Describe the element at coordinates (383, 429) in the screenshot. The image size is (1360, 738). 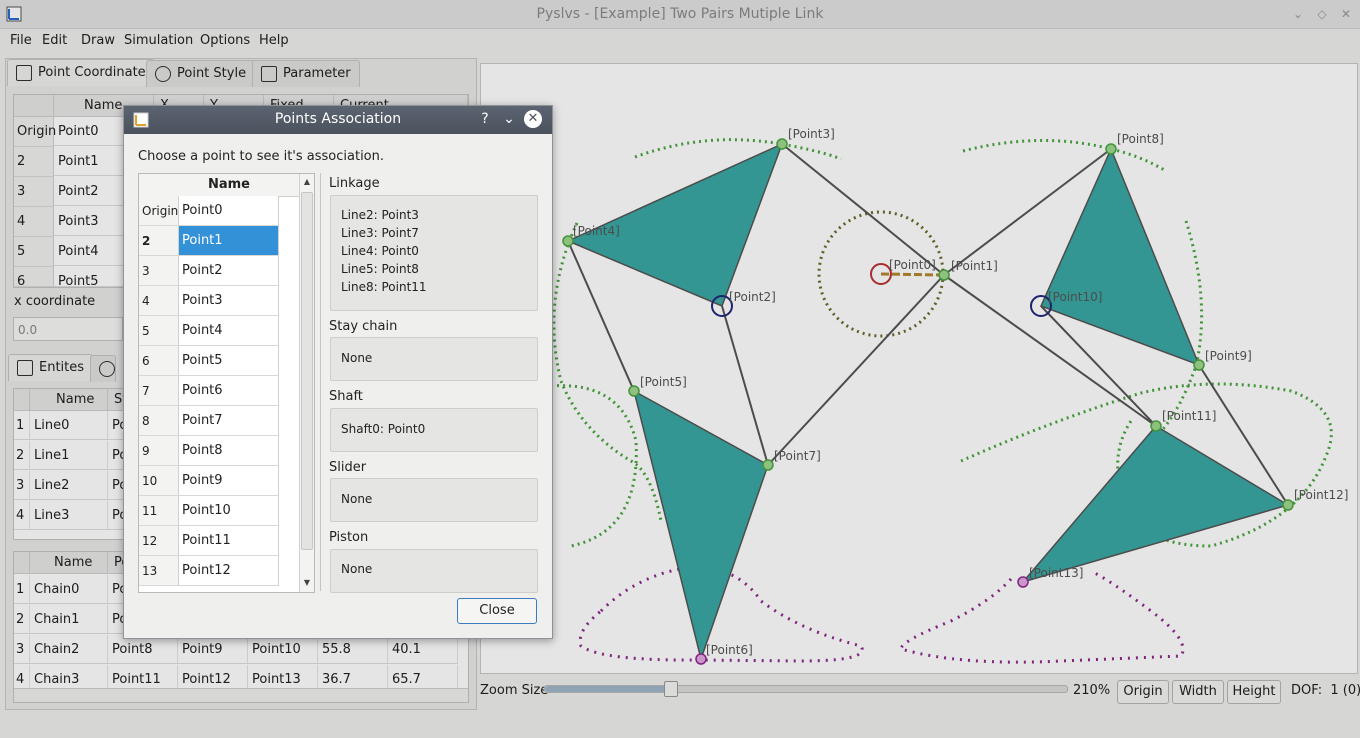
I see `shaft-value: Shaft0: Point0` at that location.